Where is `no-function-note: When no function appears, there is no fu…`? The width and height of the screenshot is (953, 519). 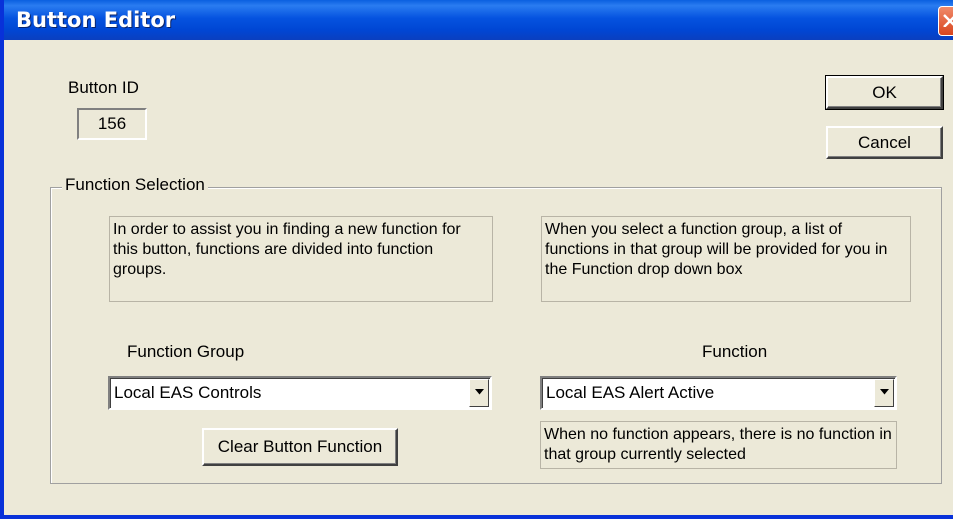
no-function-note: When no function appears, there is no fu… is located at coordinates (718, 445).